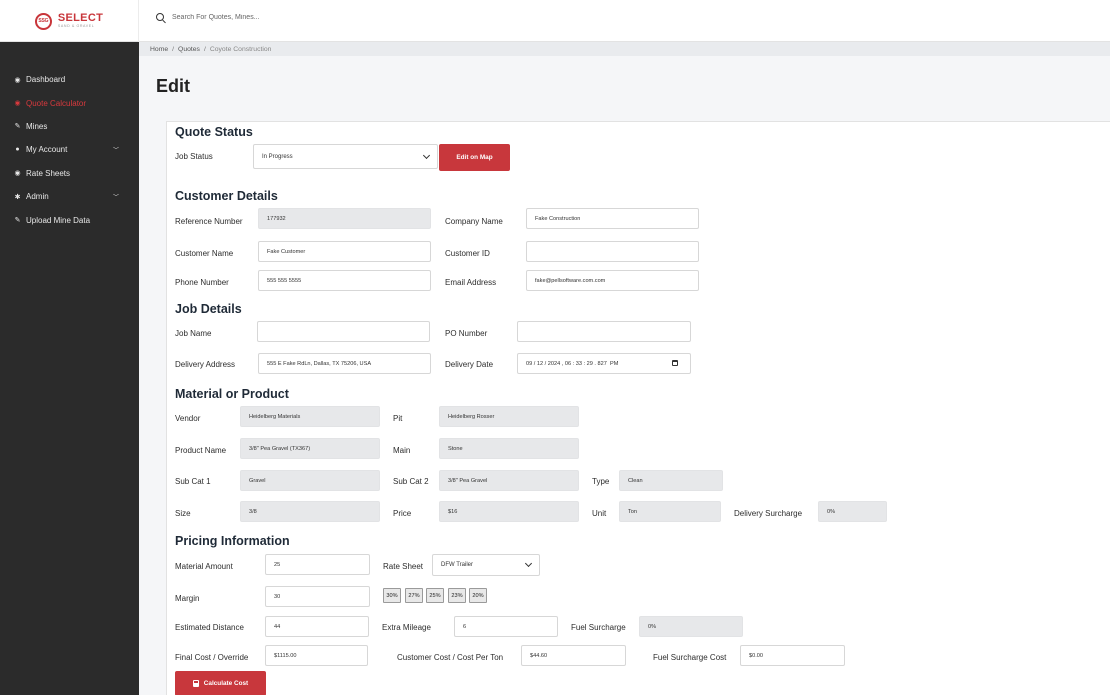 This screenshot has width=1110, height=695. Describe the element at coordinates (601, 481) in the screenshot. I see `type-label: Type` at that location.